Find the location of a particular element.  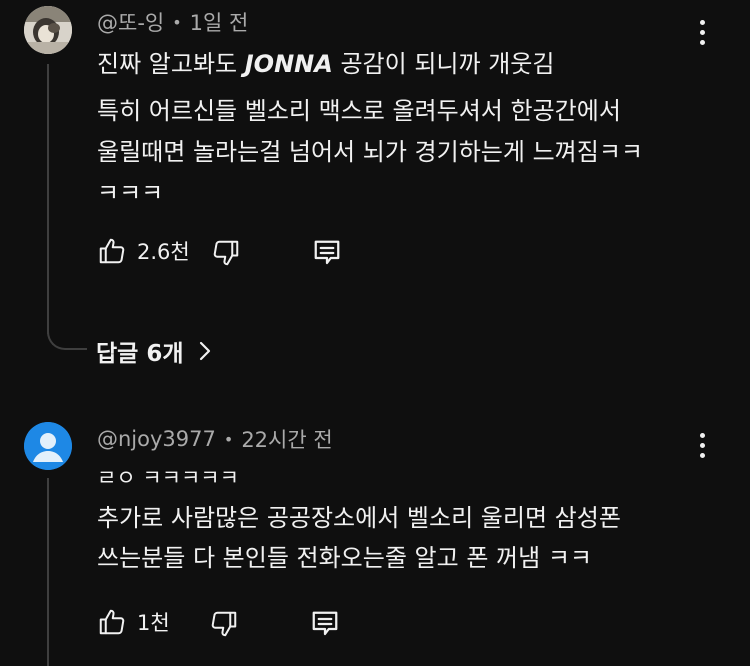

comment-time: 22시간 전 is located at coordinates (286, 439).